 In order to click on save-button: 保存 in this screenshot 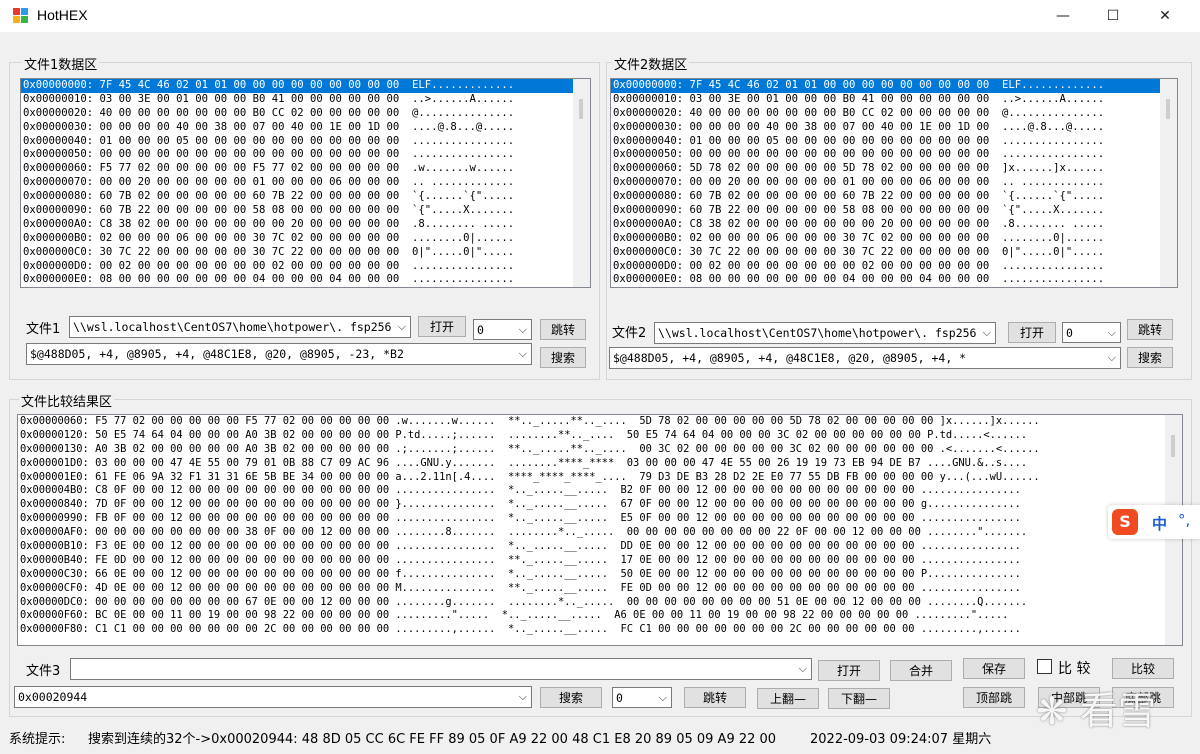, I will do `click(994, 668)`.